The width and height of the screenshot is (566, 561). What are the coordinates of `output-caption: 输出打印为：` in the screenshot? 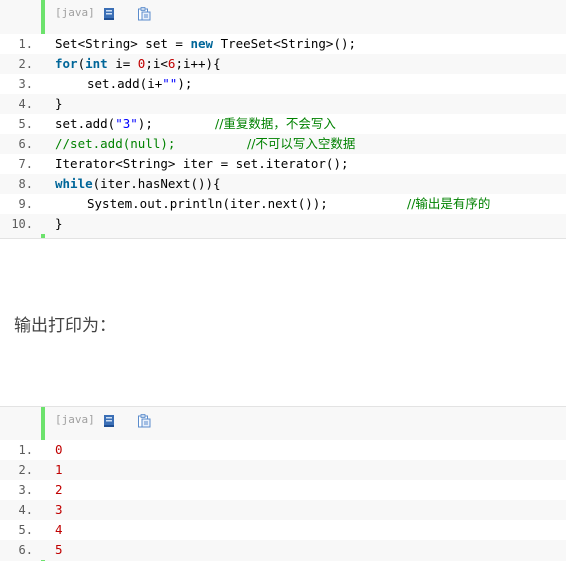 It's located at (65, 326).